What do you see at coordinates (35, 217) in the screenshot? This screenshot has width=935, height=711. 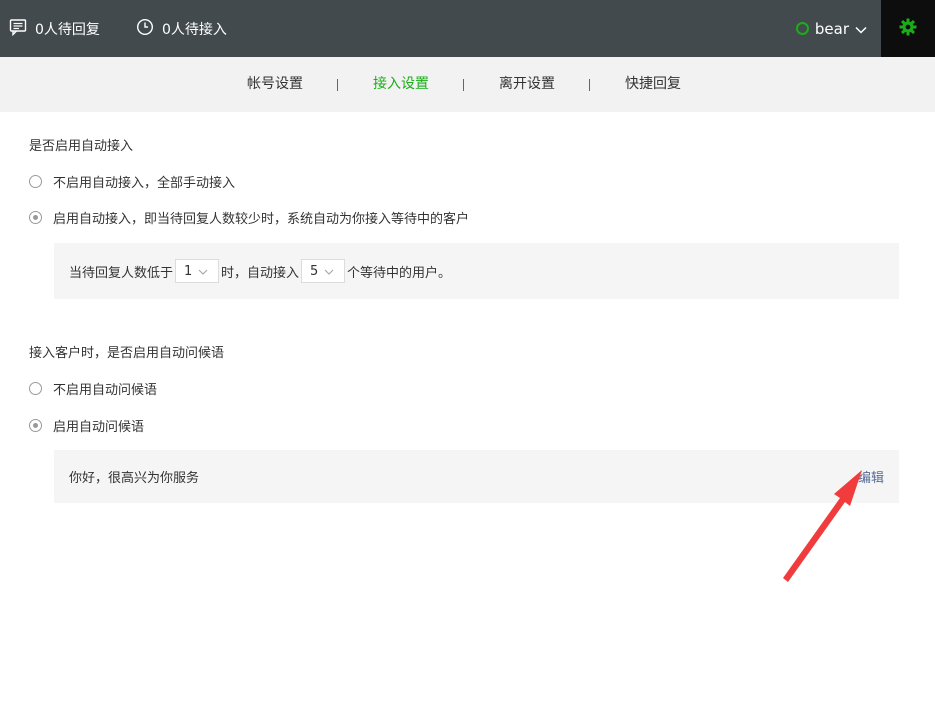 I see `auto-access-on-radio` at bounding box center [35, 217].